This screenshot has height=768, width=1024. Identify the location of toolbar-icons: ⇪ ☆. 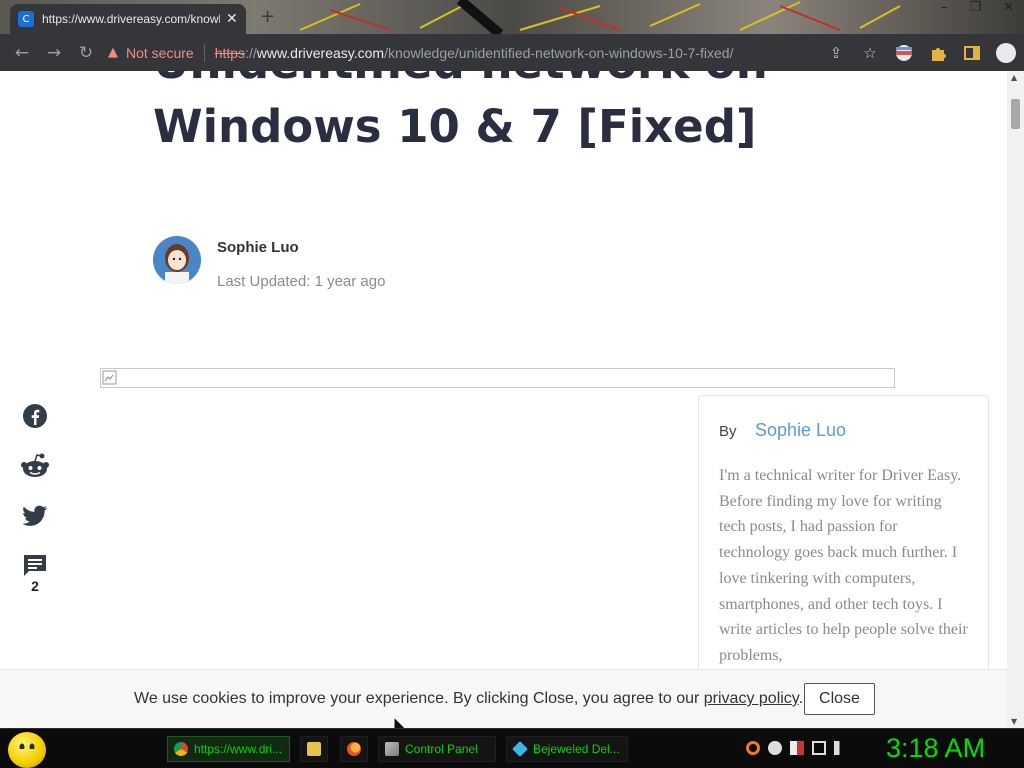
(921, 52).